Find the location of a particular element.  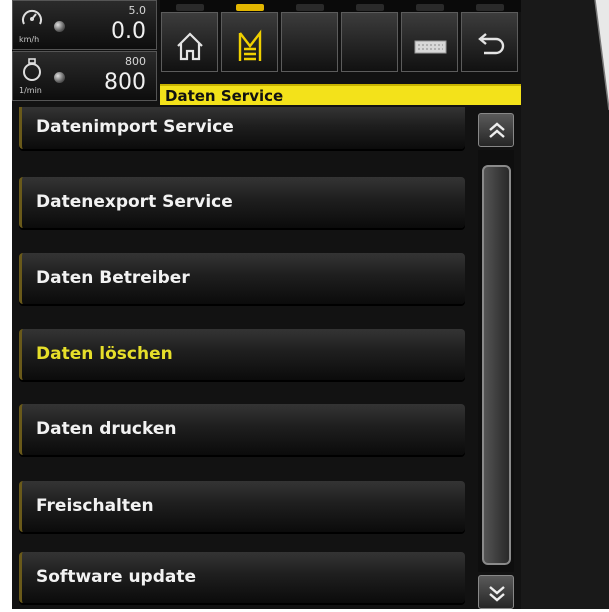

bezel-edge-graphic is located at coordinates (565, 304).